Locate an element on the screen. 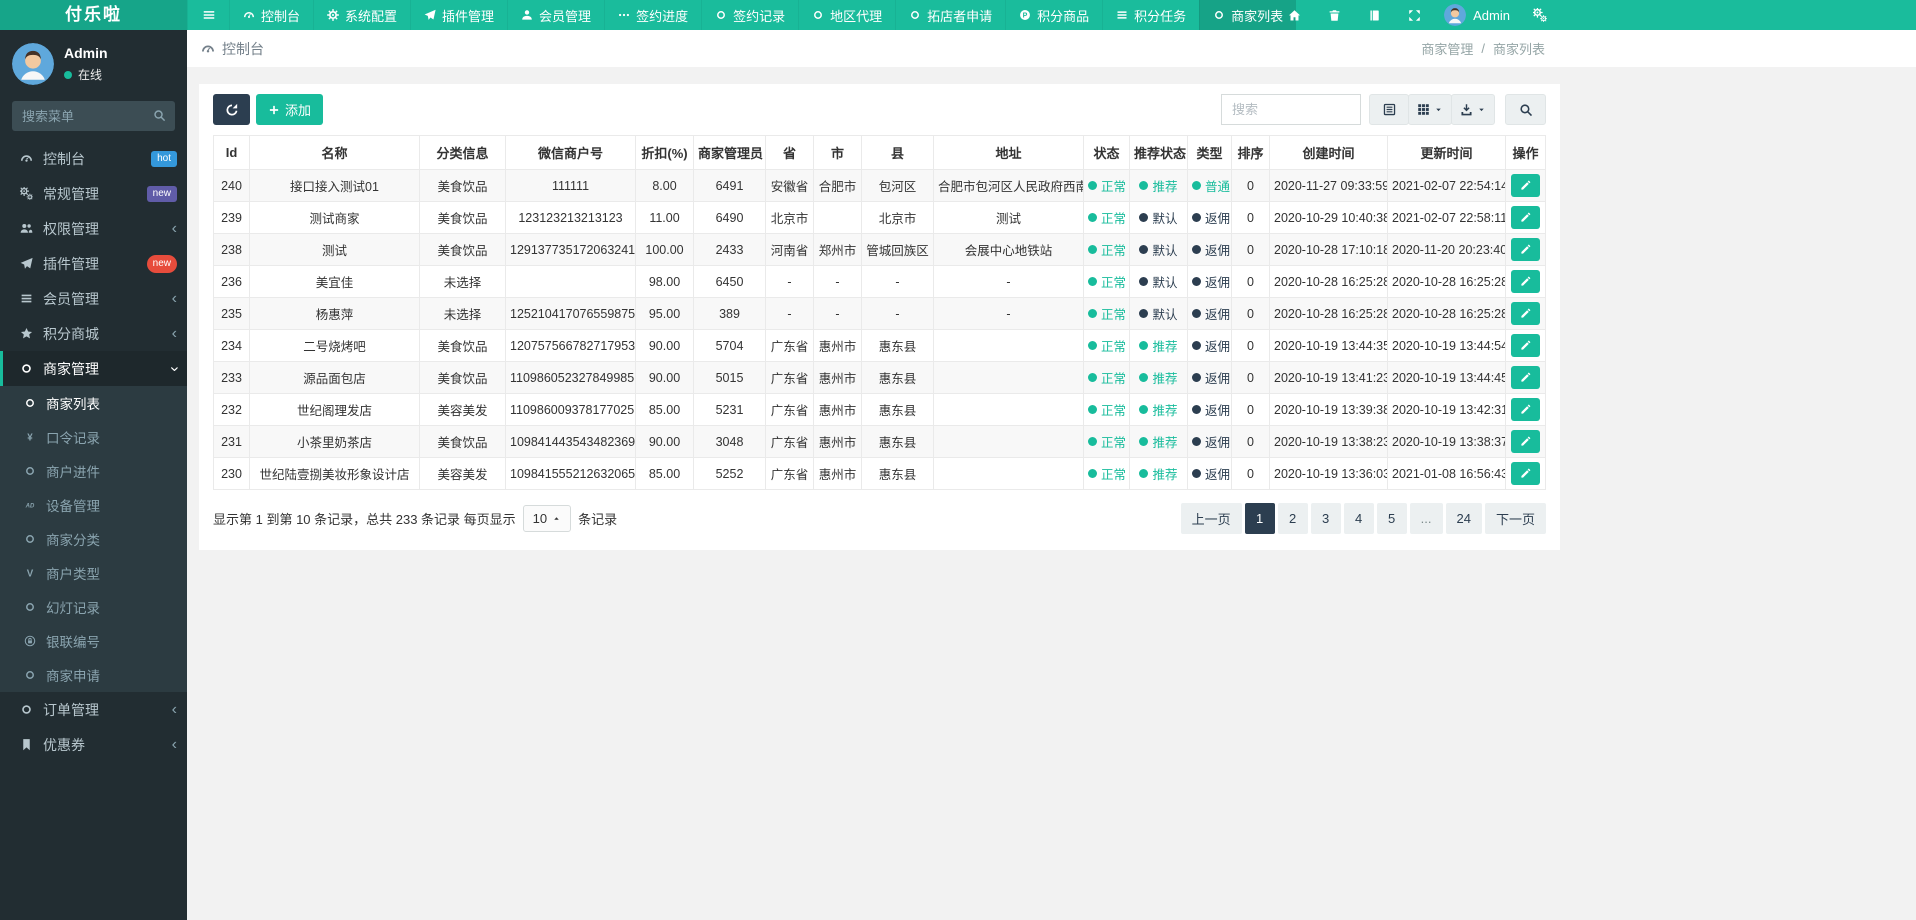 This screenshot has width=1916, height=920. sidebar-submenu: 商家列表 ¥ 口令记录 商户进件 AD 设备管理 商家分类 V 商户类型 幻灯记录 银联编号 商家申请 is located at coordinates (93, 539).